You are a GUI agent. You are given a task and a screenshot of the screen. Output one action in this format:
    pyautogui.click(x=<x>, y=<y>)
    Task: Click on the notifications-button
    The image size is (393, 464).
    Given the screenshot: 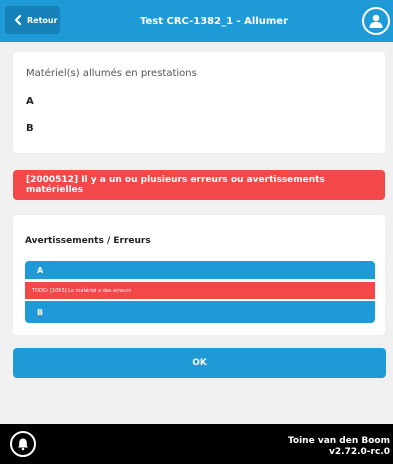 What is the action you would take?
    pyautogui.click(x=23, y=444)
    